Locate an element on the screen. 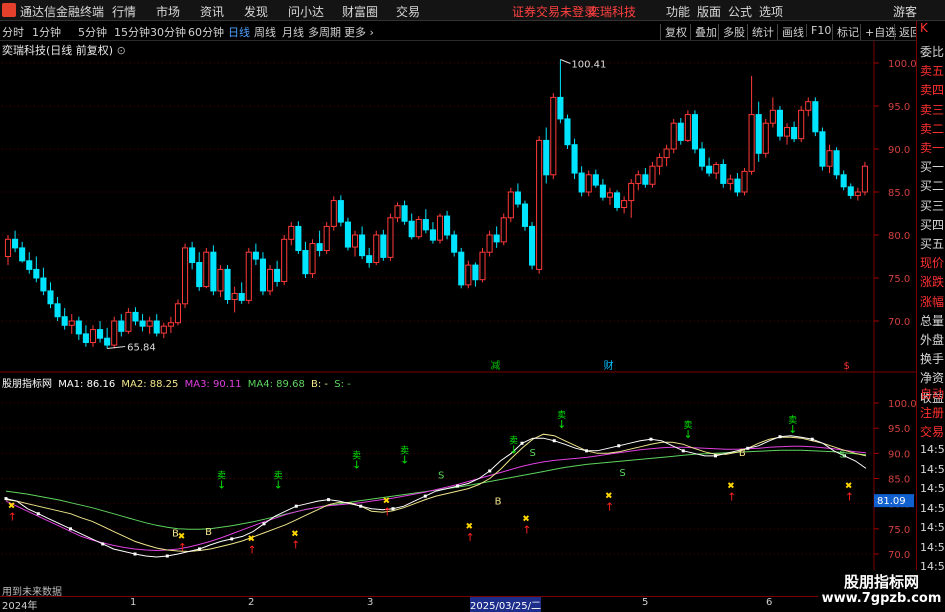 This screenshot has height=612, width=945. menu-ask: 问小达 is located at coordinates (306, 11).